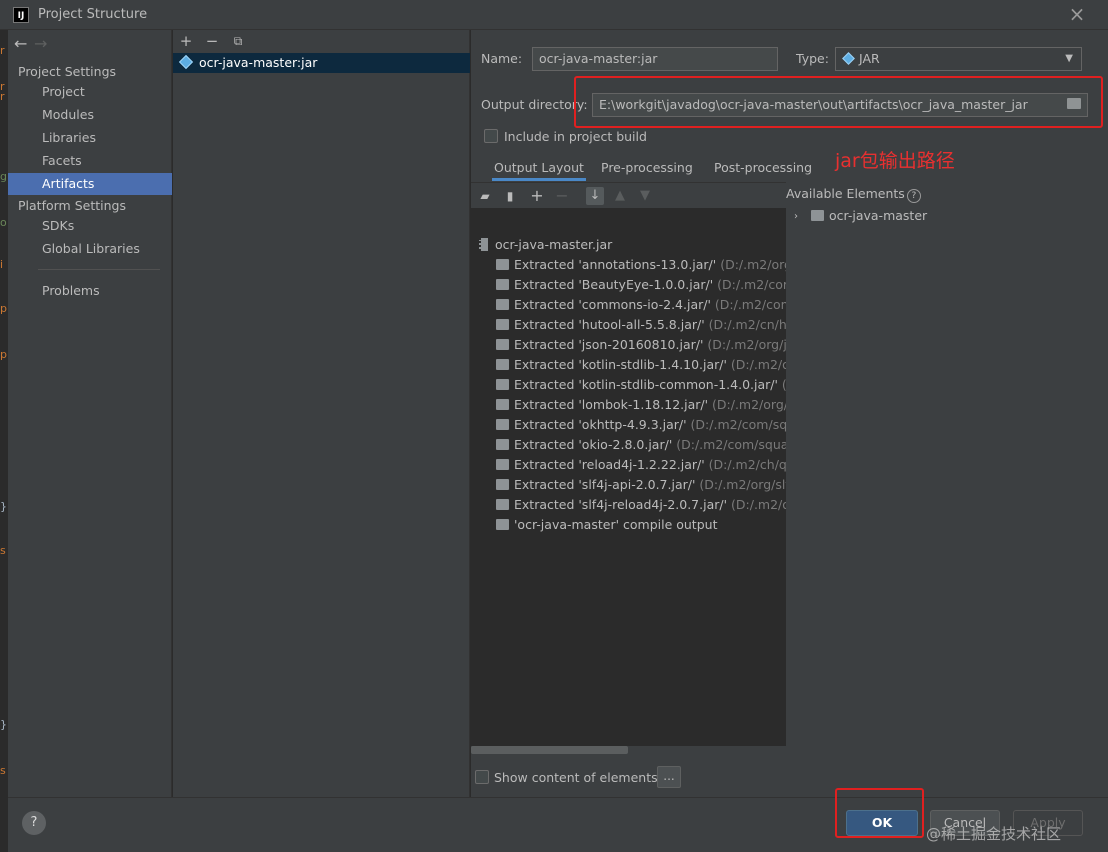 This screenshot has width=1108, height=852. What do you see at coordinates (882, 823) in the screenshot?
I see `ok-button: OK` at bounding box center [882, 823].